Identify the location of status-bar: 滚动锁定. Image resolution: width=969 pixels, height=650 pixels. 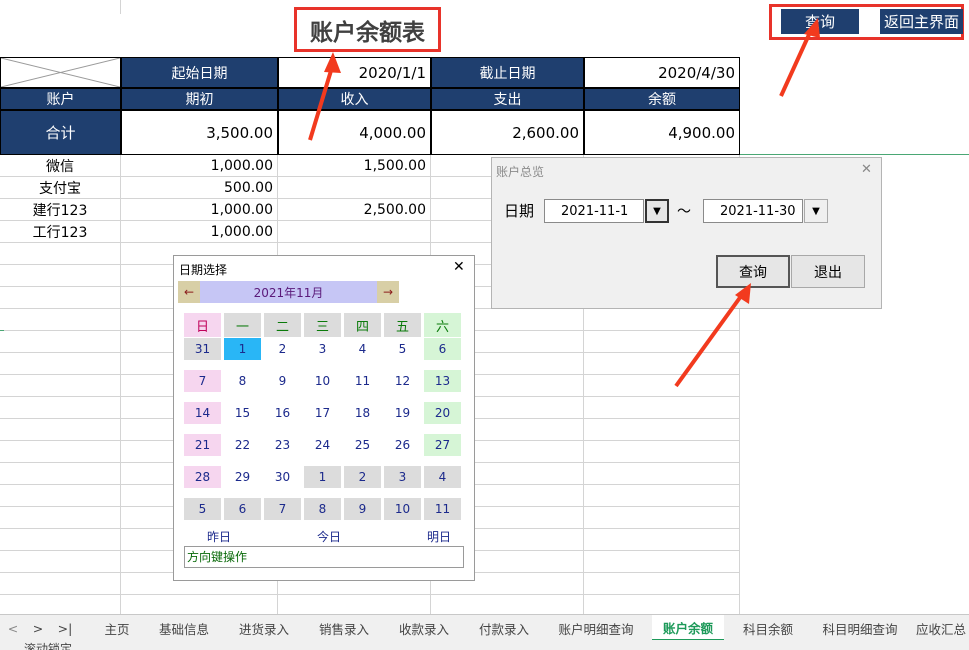
(484, 645).